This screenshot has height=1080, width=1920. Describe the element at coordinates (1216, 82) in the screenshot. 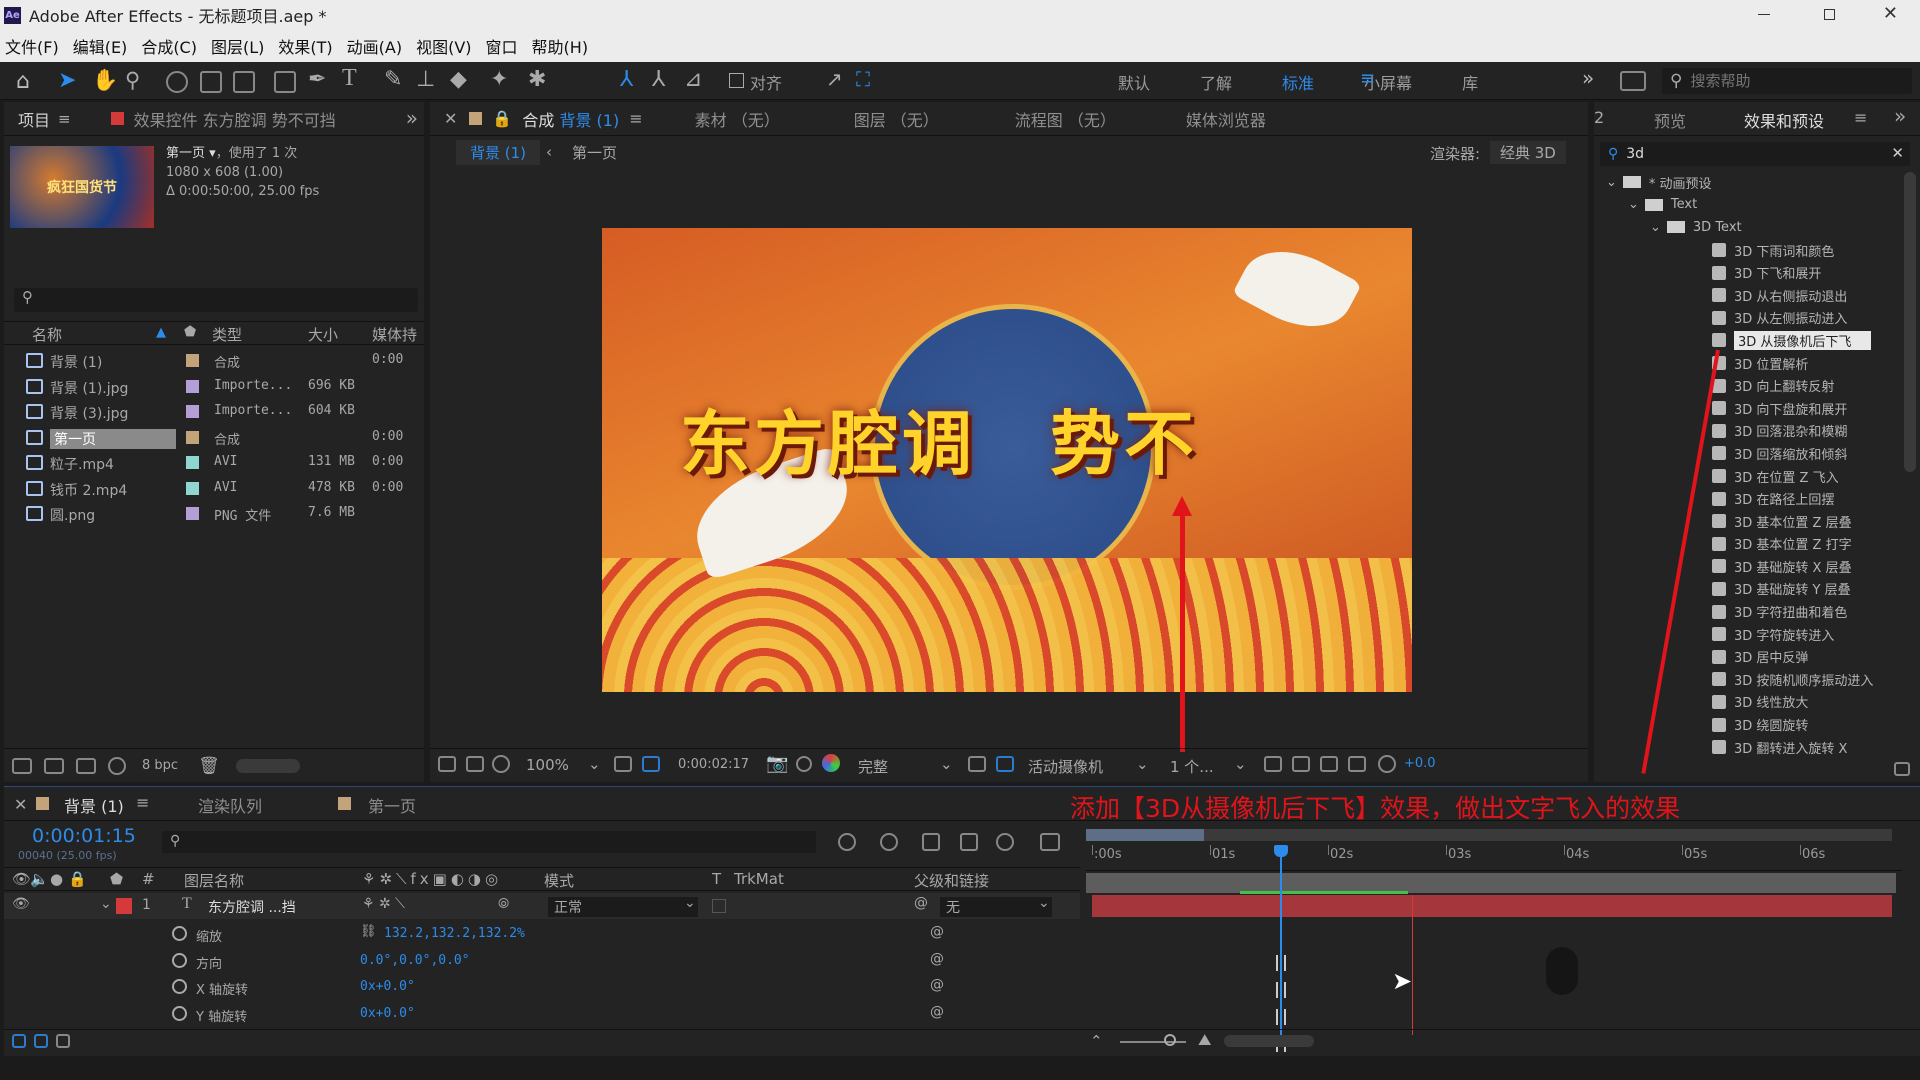

I see `workspace-item: 了解` at that location.